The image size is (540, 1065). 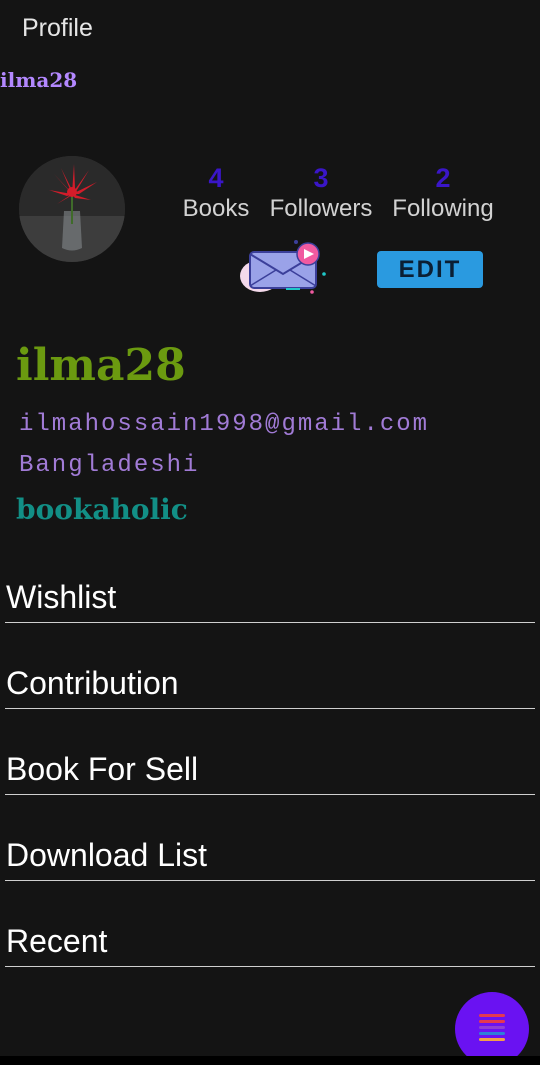 I want to click on books-count: 4, so click(x=216, y=178).